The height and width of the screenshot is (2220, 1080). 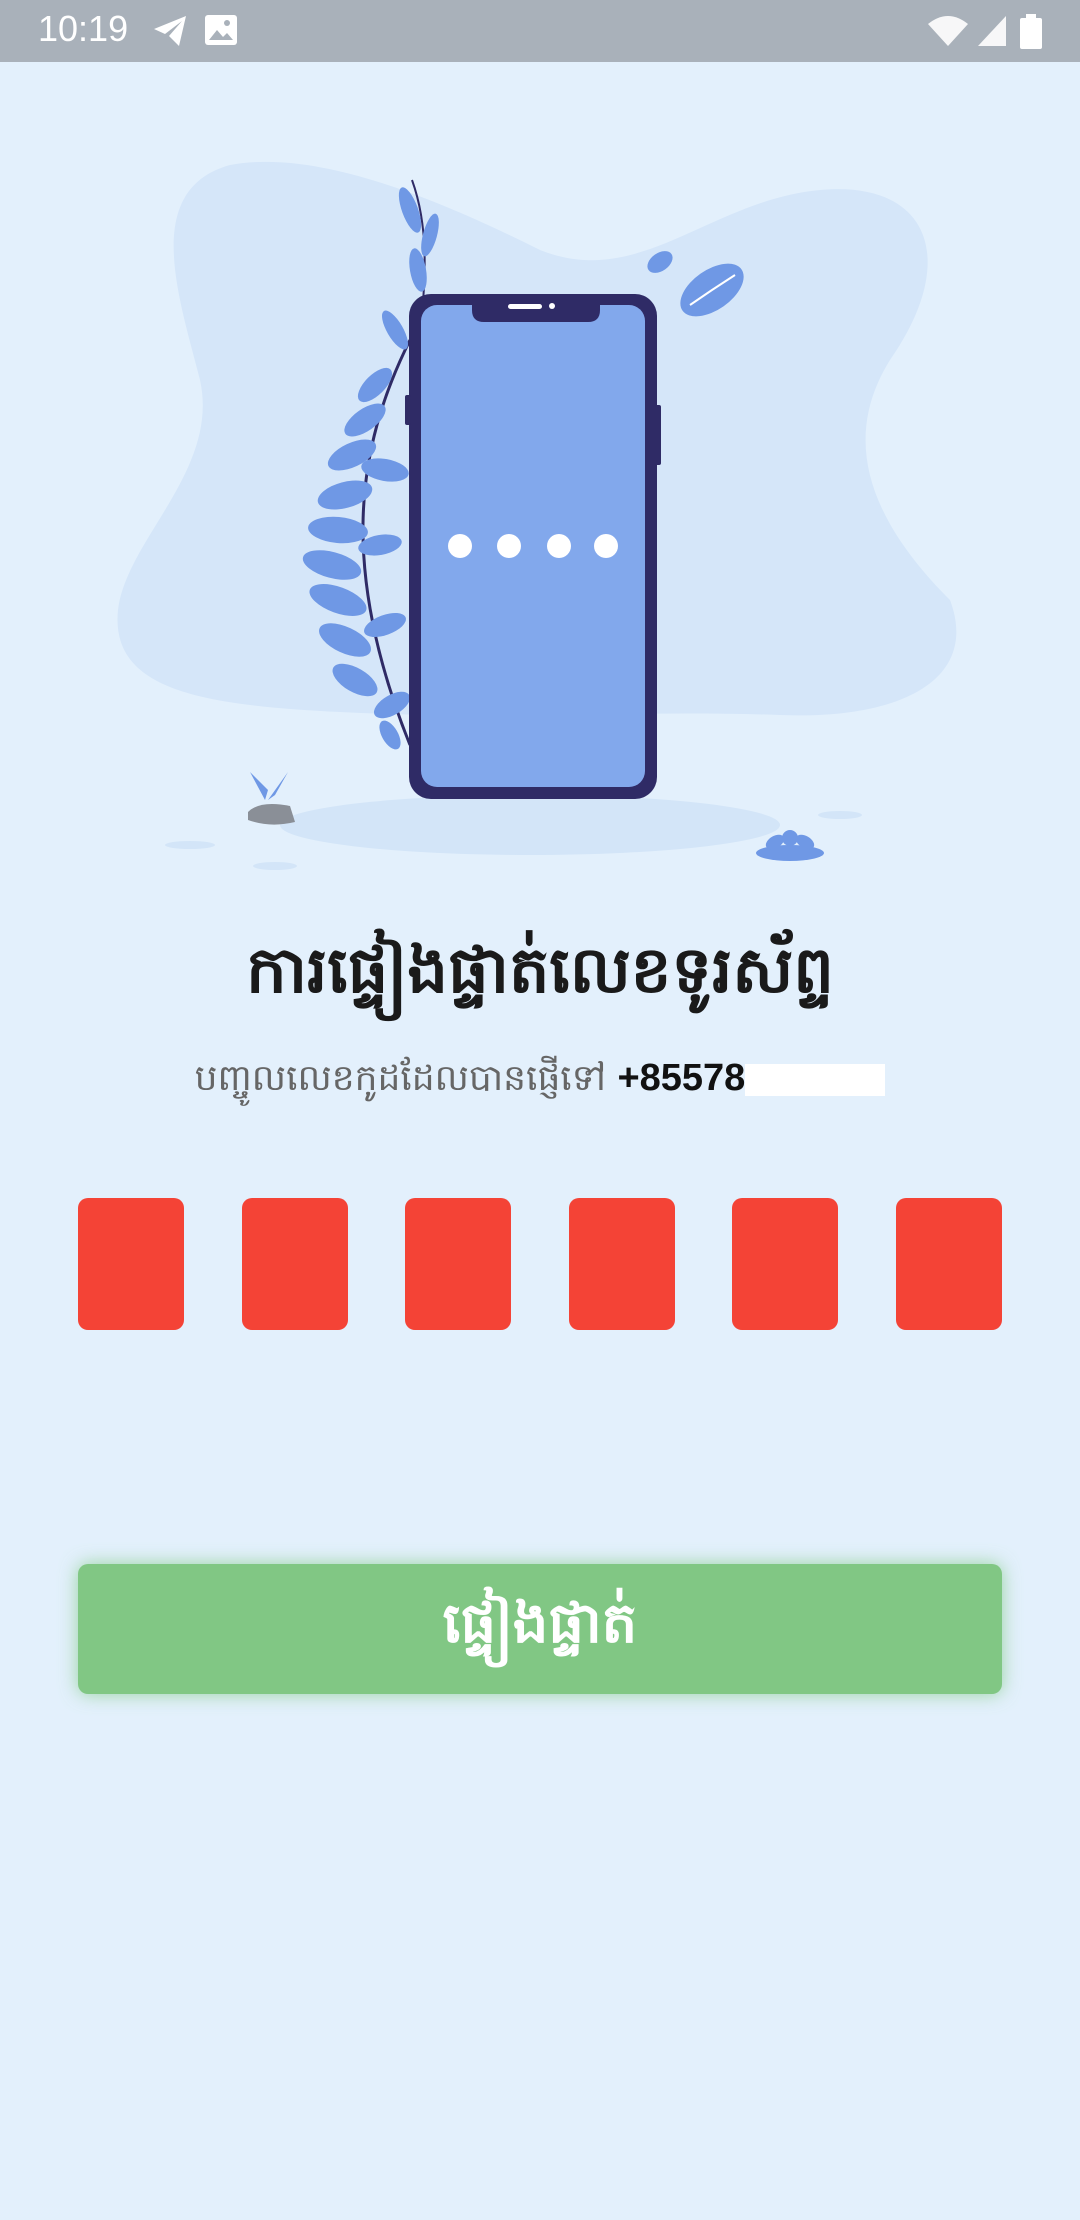 I want to click on page-title: ការផ្ទៀងផ្ទាត់លេខទូរស័ព្ទ, so click(x=540, y=971).